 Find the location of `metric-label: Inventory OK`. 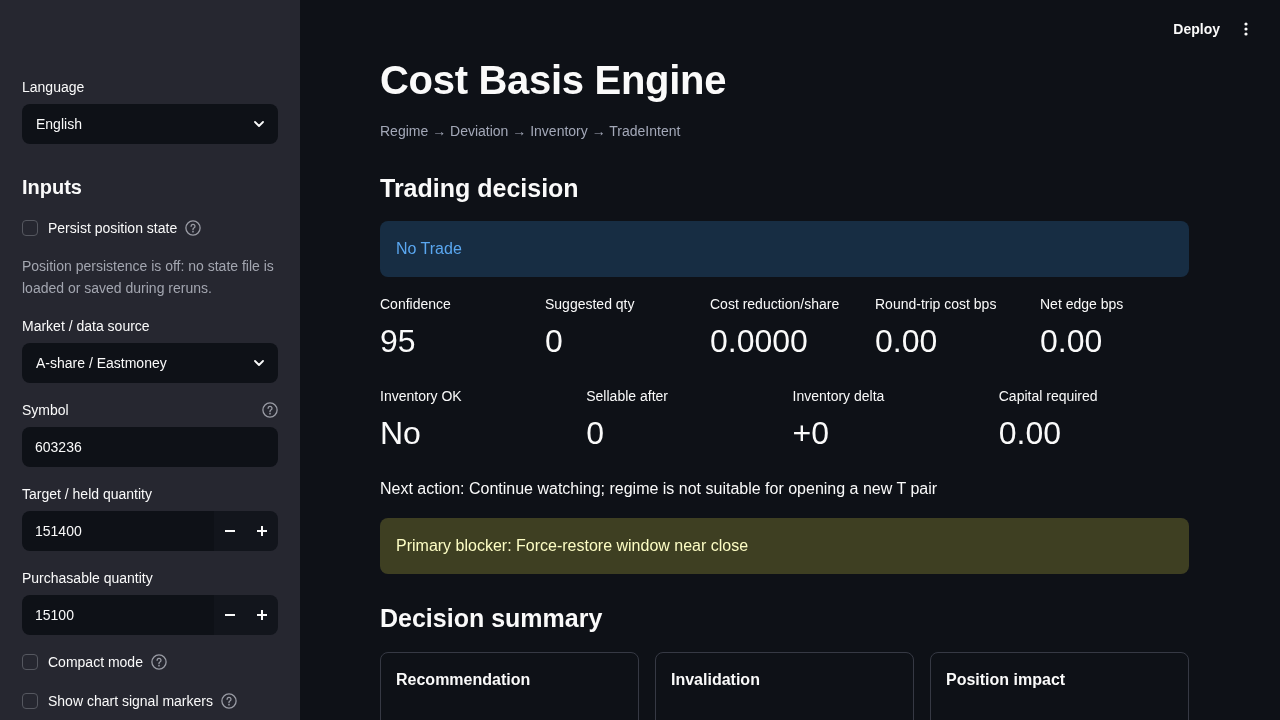

metric-label: Inventory OK is located at coordinates (421, 396).